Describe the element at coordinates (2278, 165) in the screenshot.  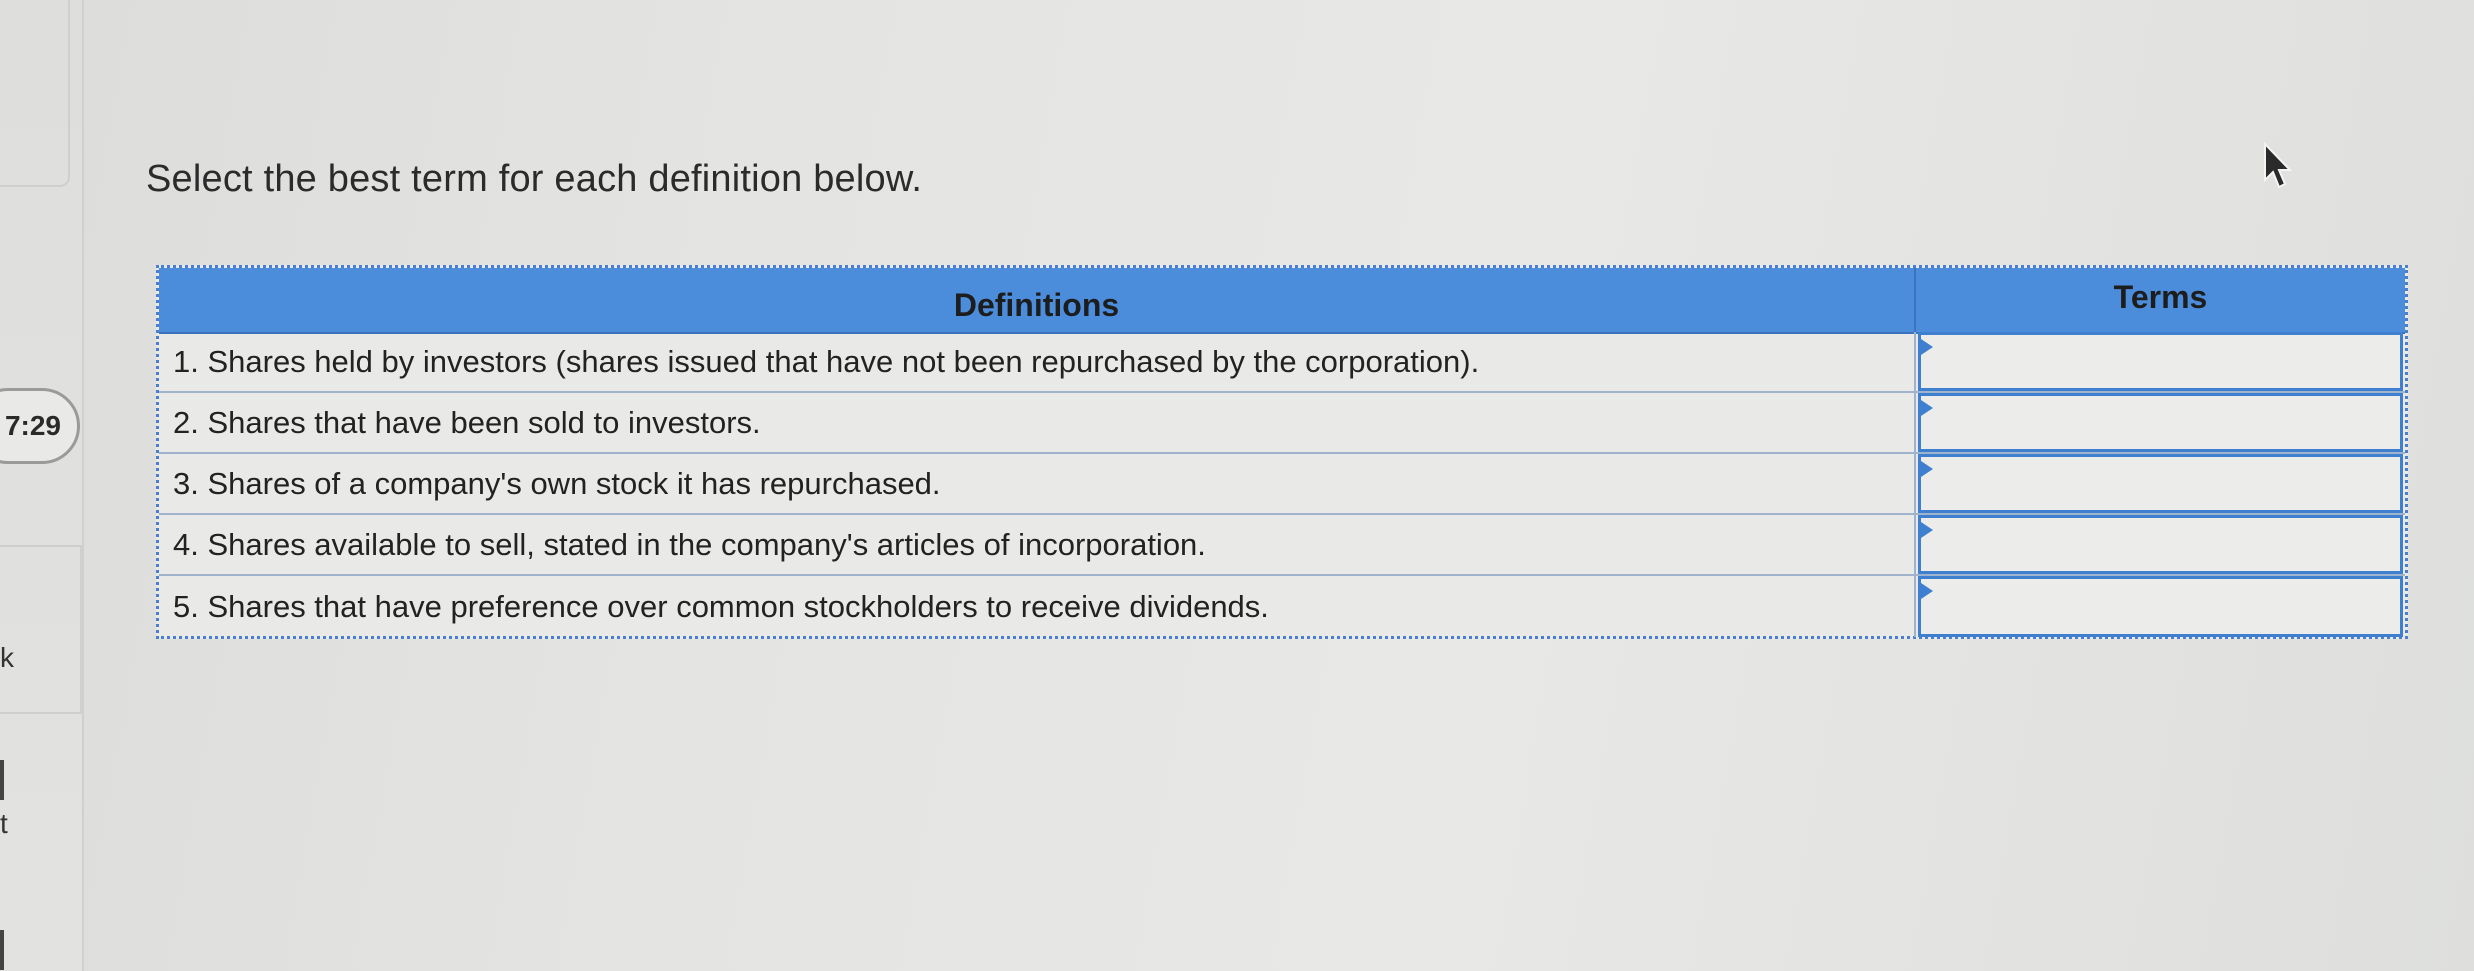
I see `mouse-pointer-icon` at that location.